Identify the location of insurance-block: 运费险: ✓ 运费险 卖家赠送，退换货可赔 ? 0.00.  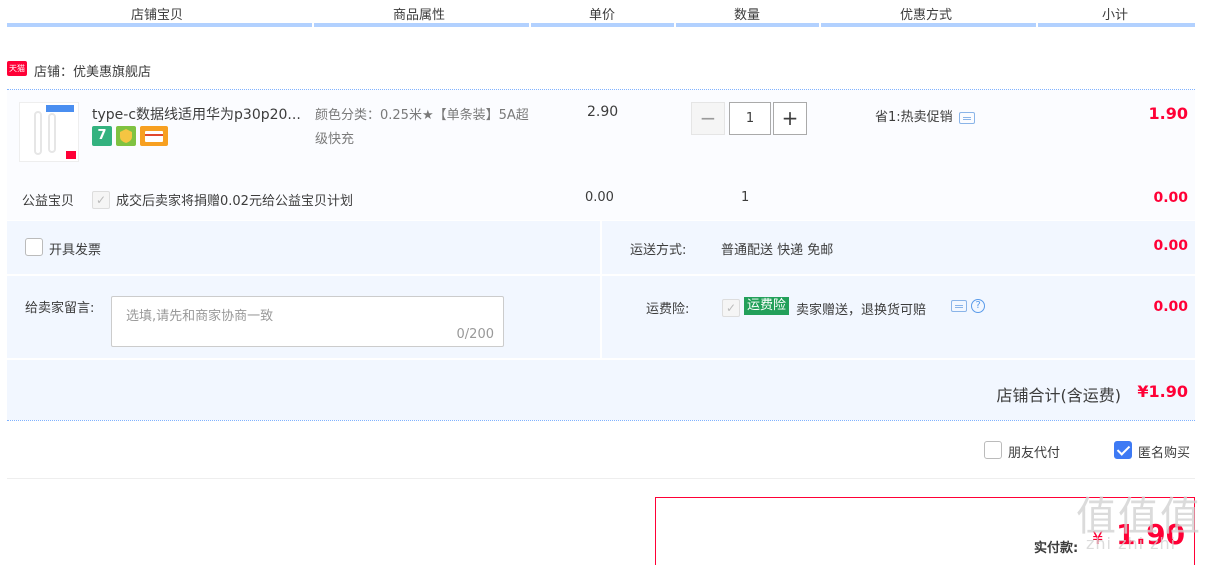
(898, 317).